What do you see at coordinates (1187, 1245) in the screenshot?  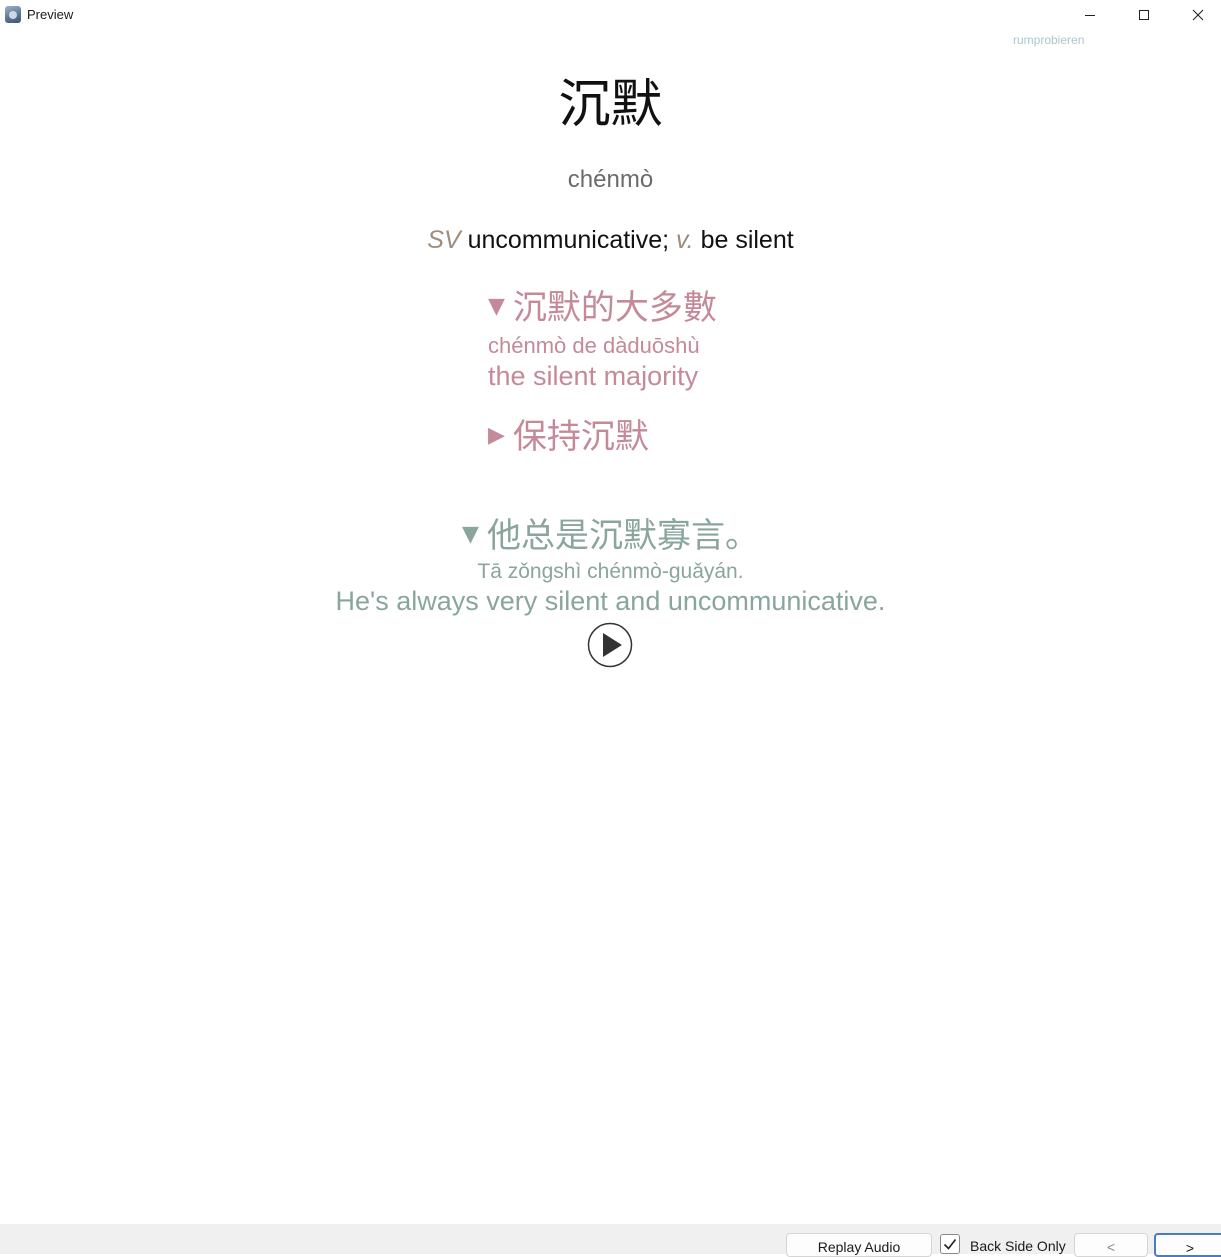 I see `next-button: >` at bounding box center [1187, 1245].